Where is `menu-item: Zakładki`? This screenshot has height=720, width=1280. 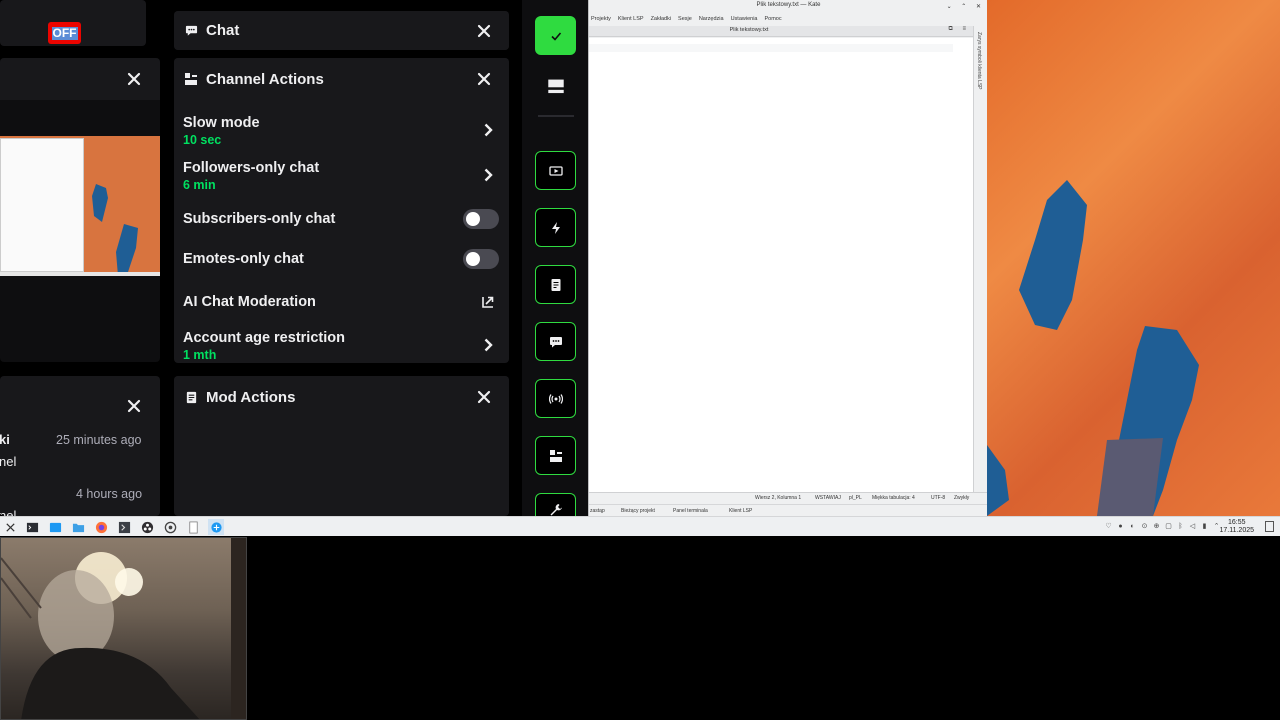
menu-item: Zakładki is located at coordinates (661, 20).